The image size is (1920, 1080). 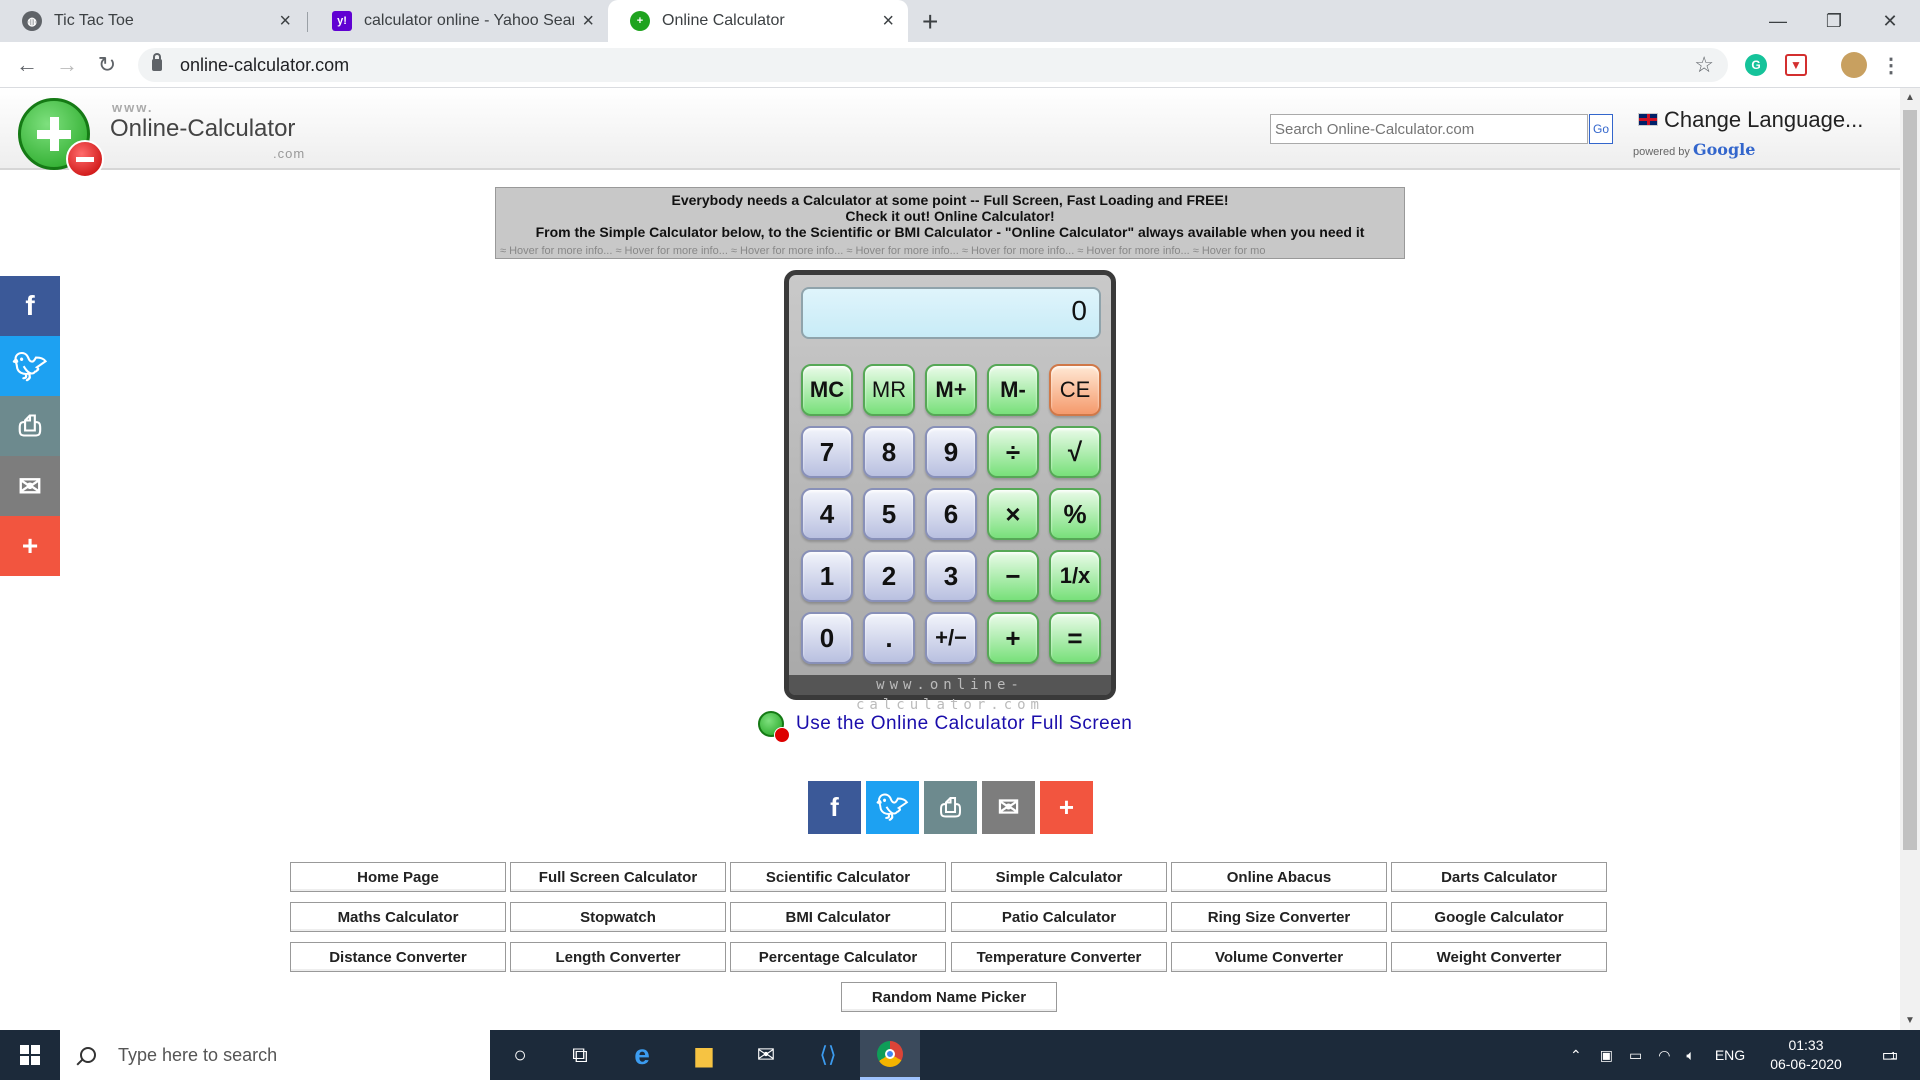 I want to click on menu-dots-icon: ⋮, so click(x=1891, y=65).